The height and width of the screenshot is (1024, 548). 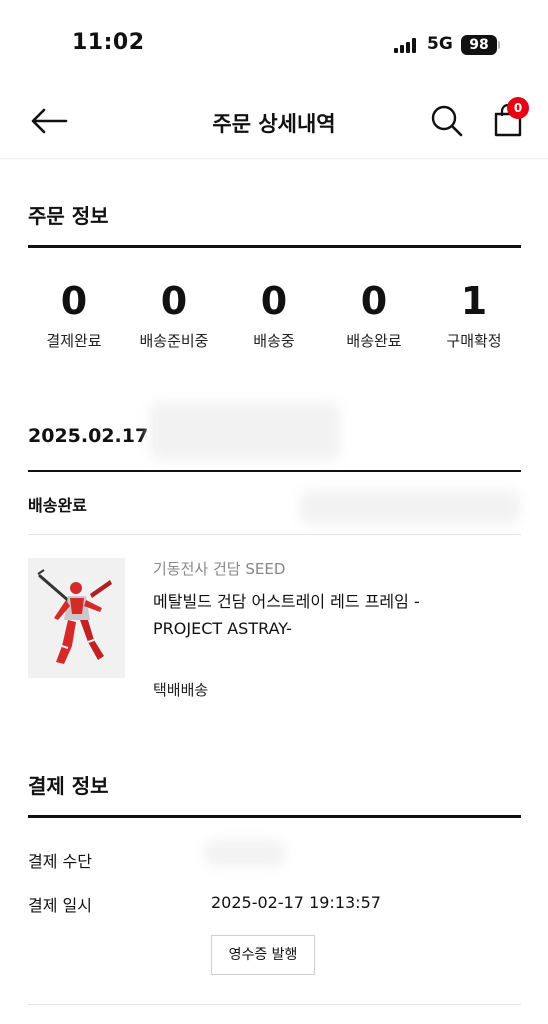 I want to click on order-info-title: 주문 정보, so click(x=68, y=216).